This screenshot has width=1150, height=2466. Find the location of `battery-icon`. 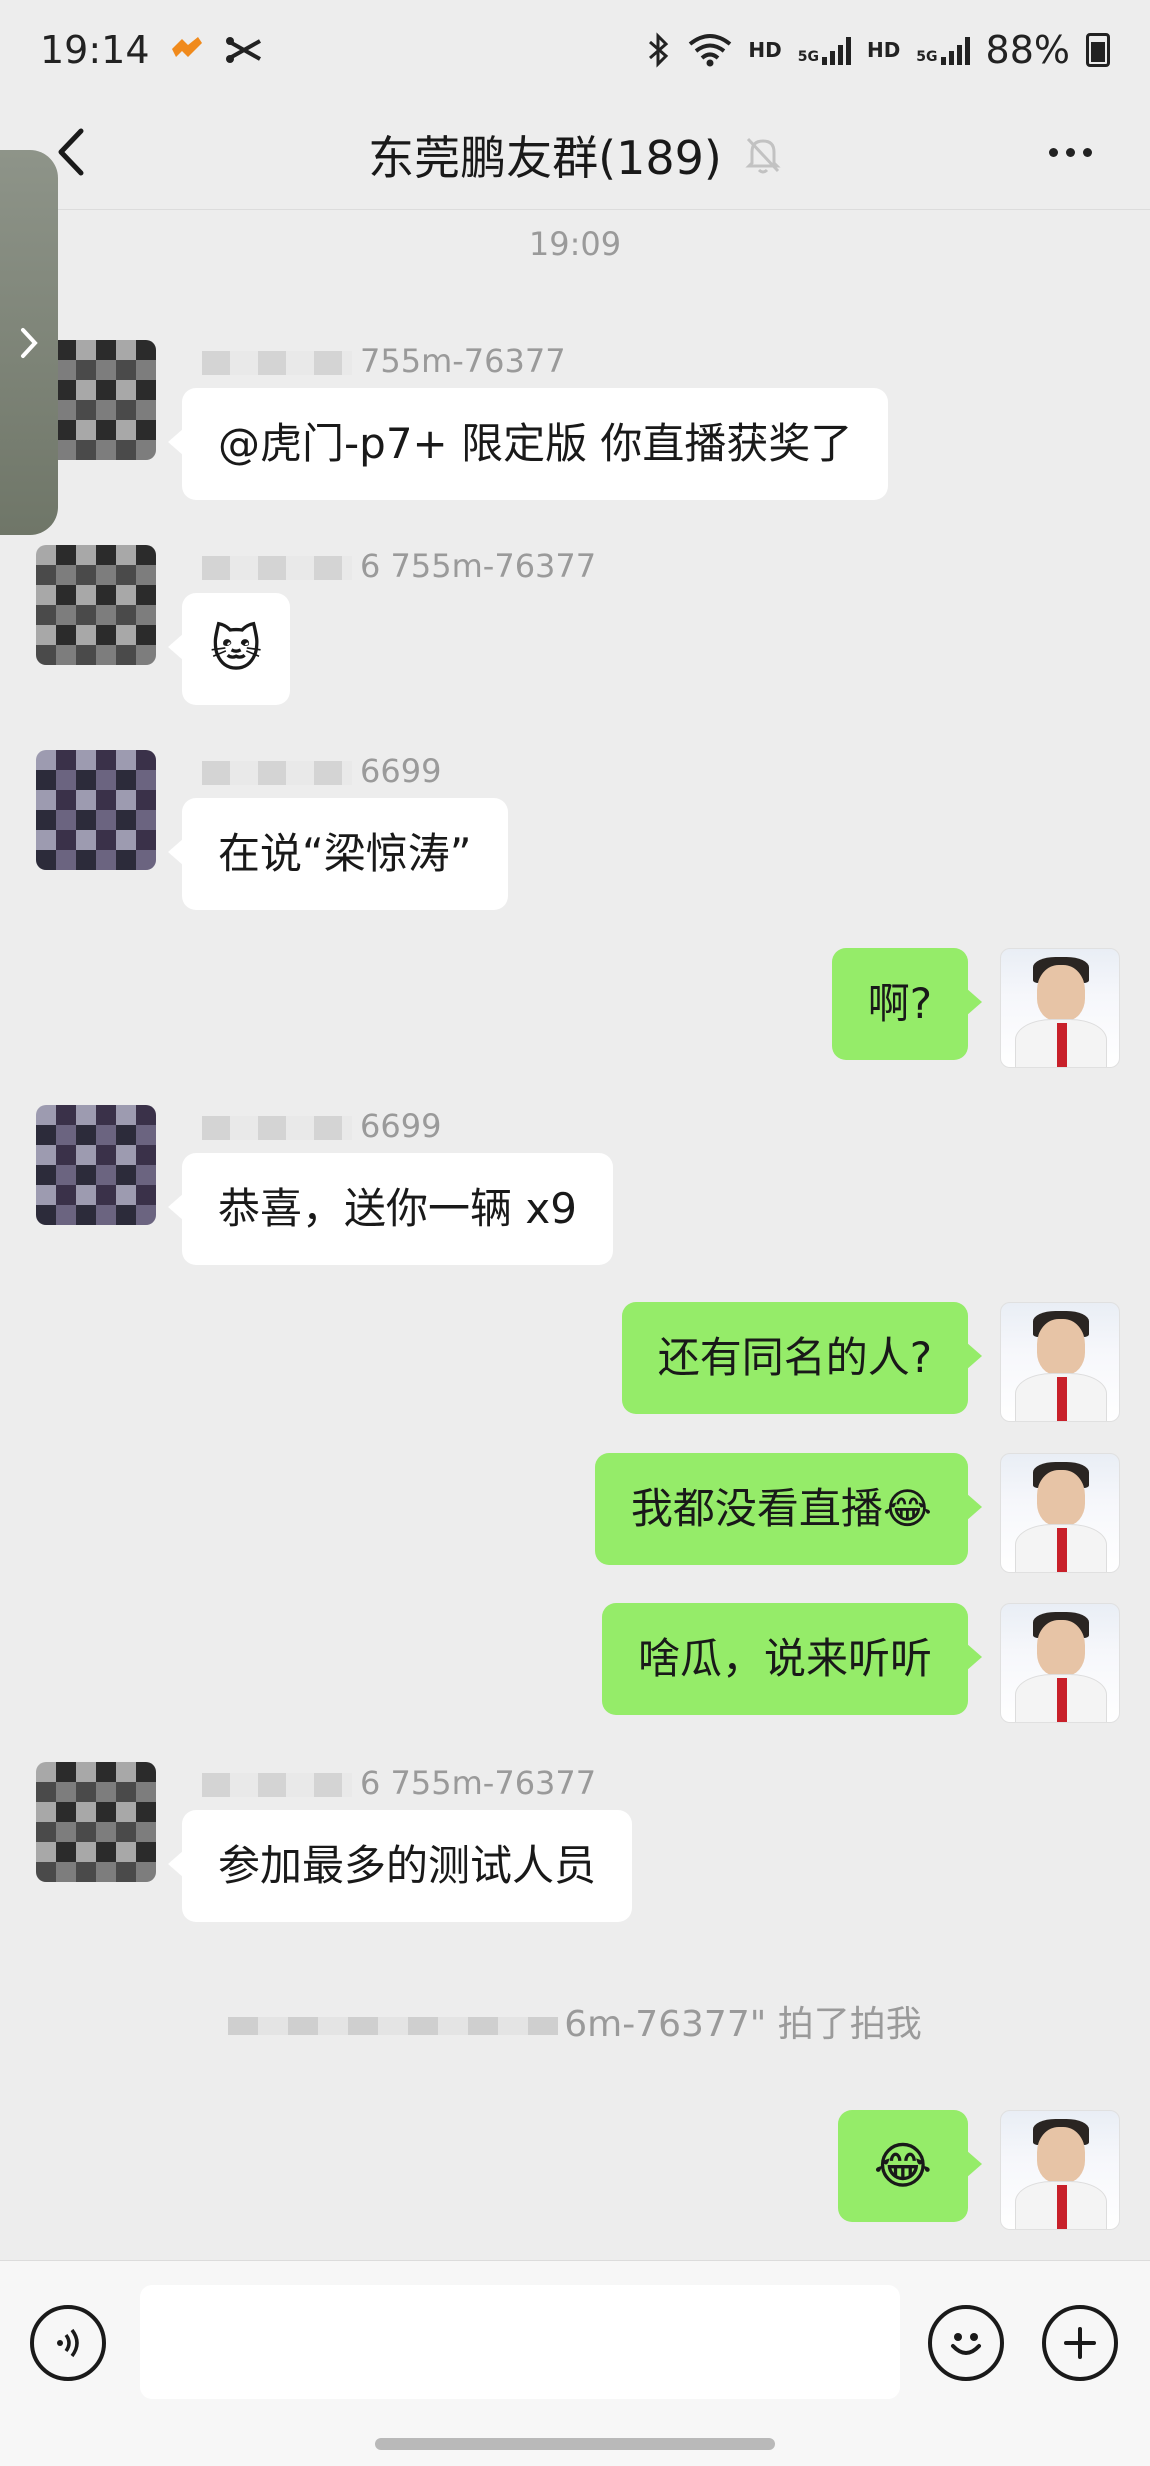

battery-icon is located at coordinates (1098, 50).